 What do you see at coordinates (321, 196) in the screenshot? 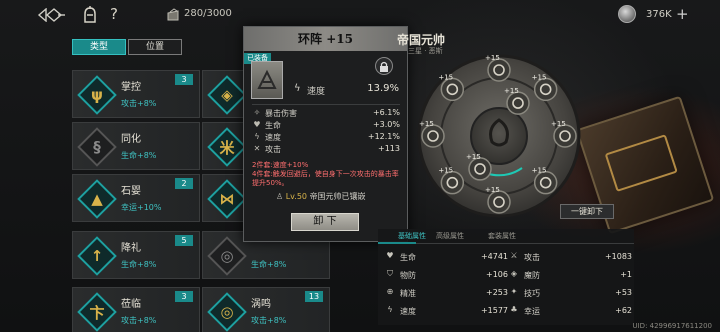
I see `owner-row: ♙ Lv.50 帝国元帅已镶嵌` at bounding box center [321, 196].